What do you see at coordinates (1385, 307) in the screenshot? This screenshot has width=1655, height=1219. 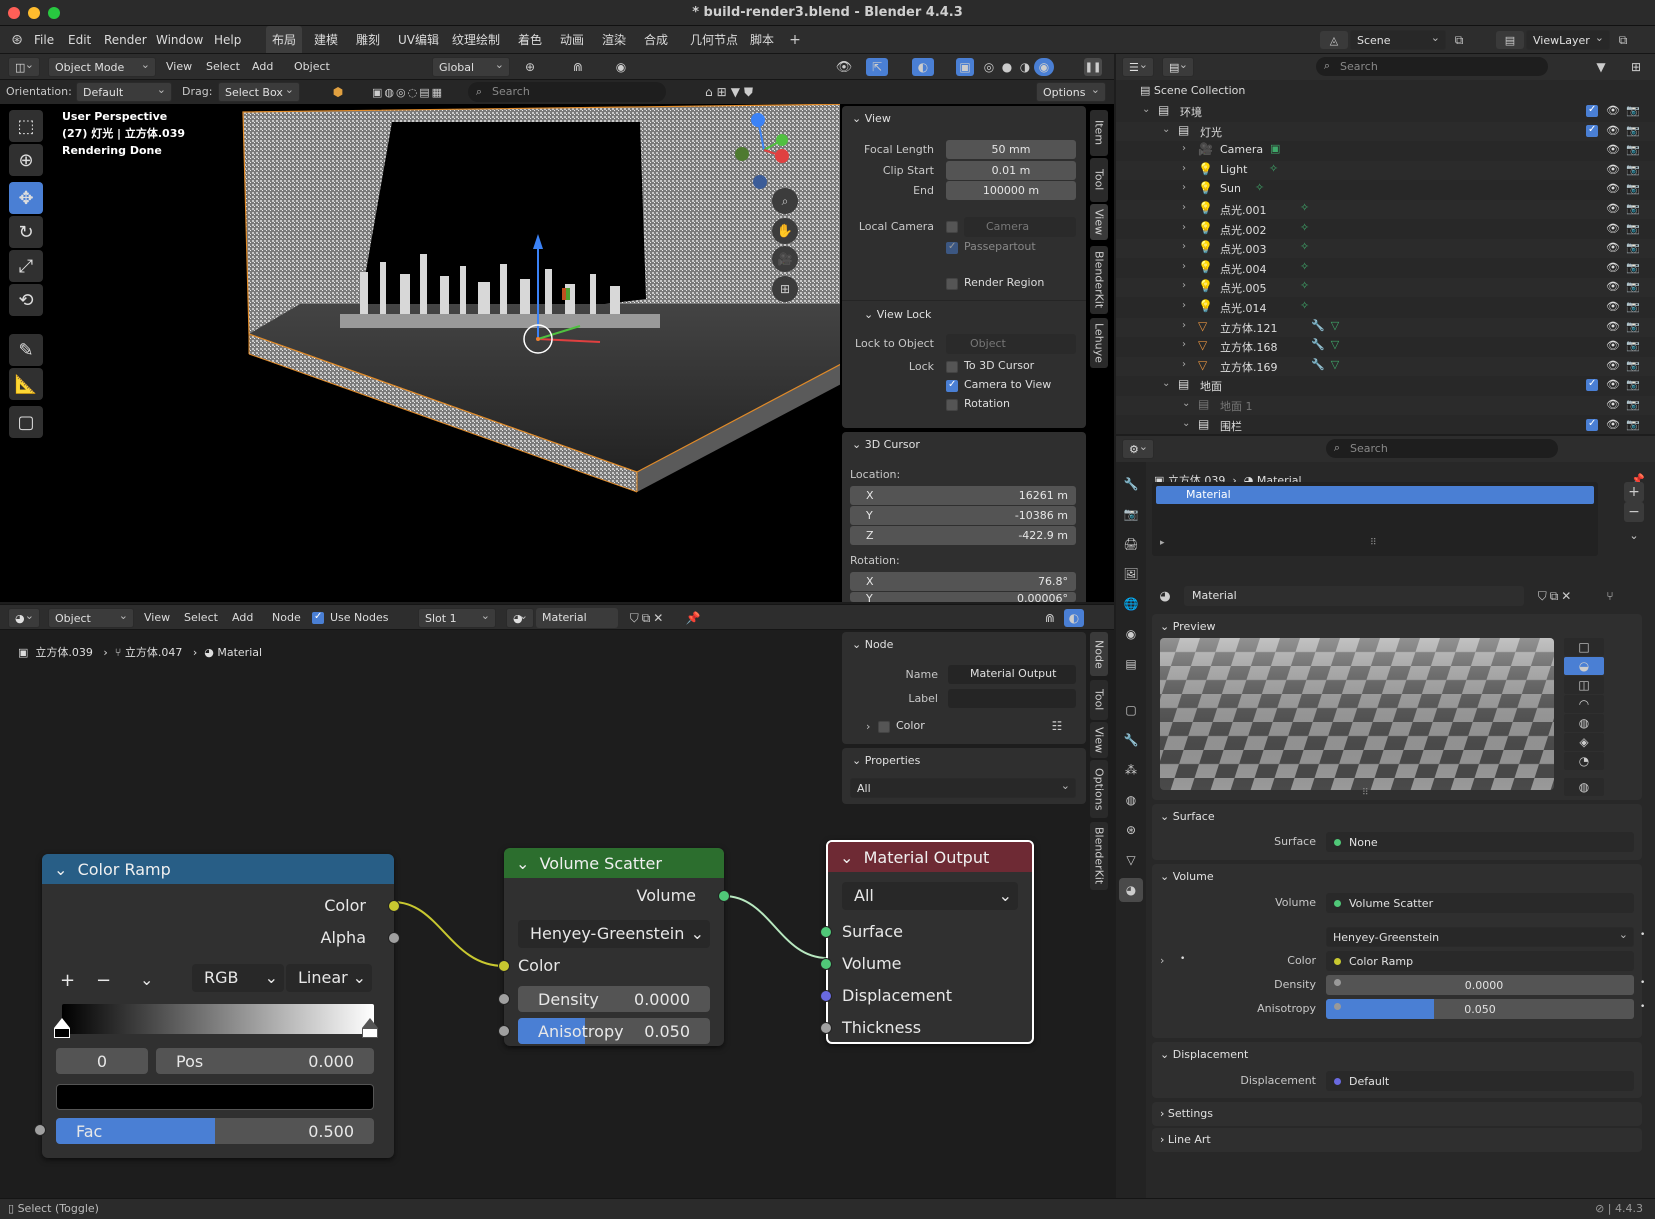 I see `outliner-row: › 💡 点光.014 ✧ 👁 📷` at bounding box center [1385, 307].